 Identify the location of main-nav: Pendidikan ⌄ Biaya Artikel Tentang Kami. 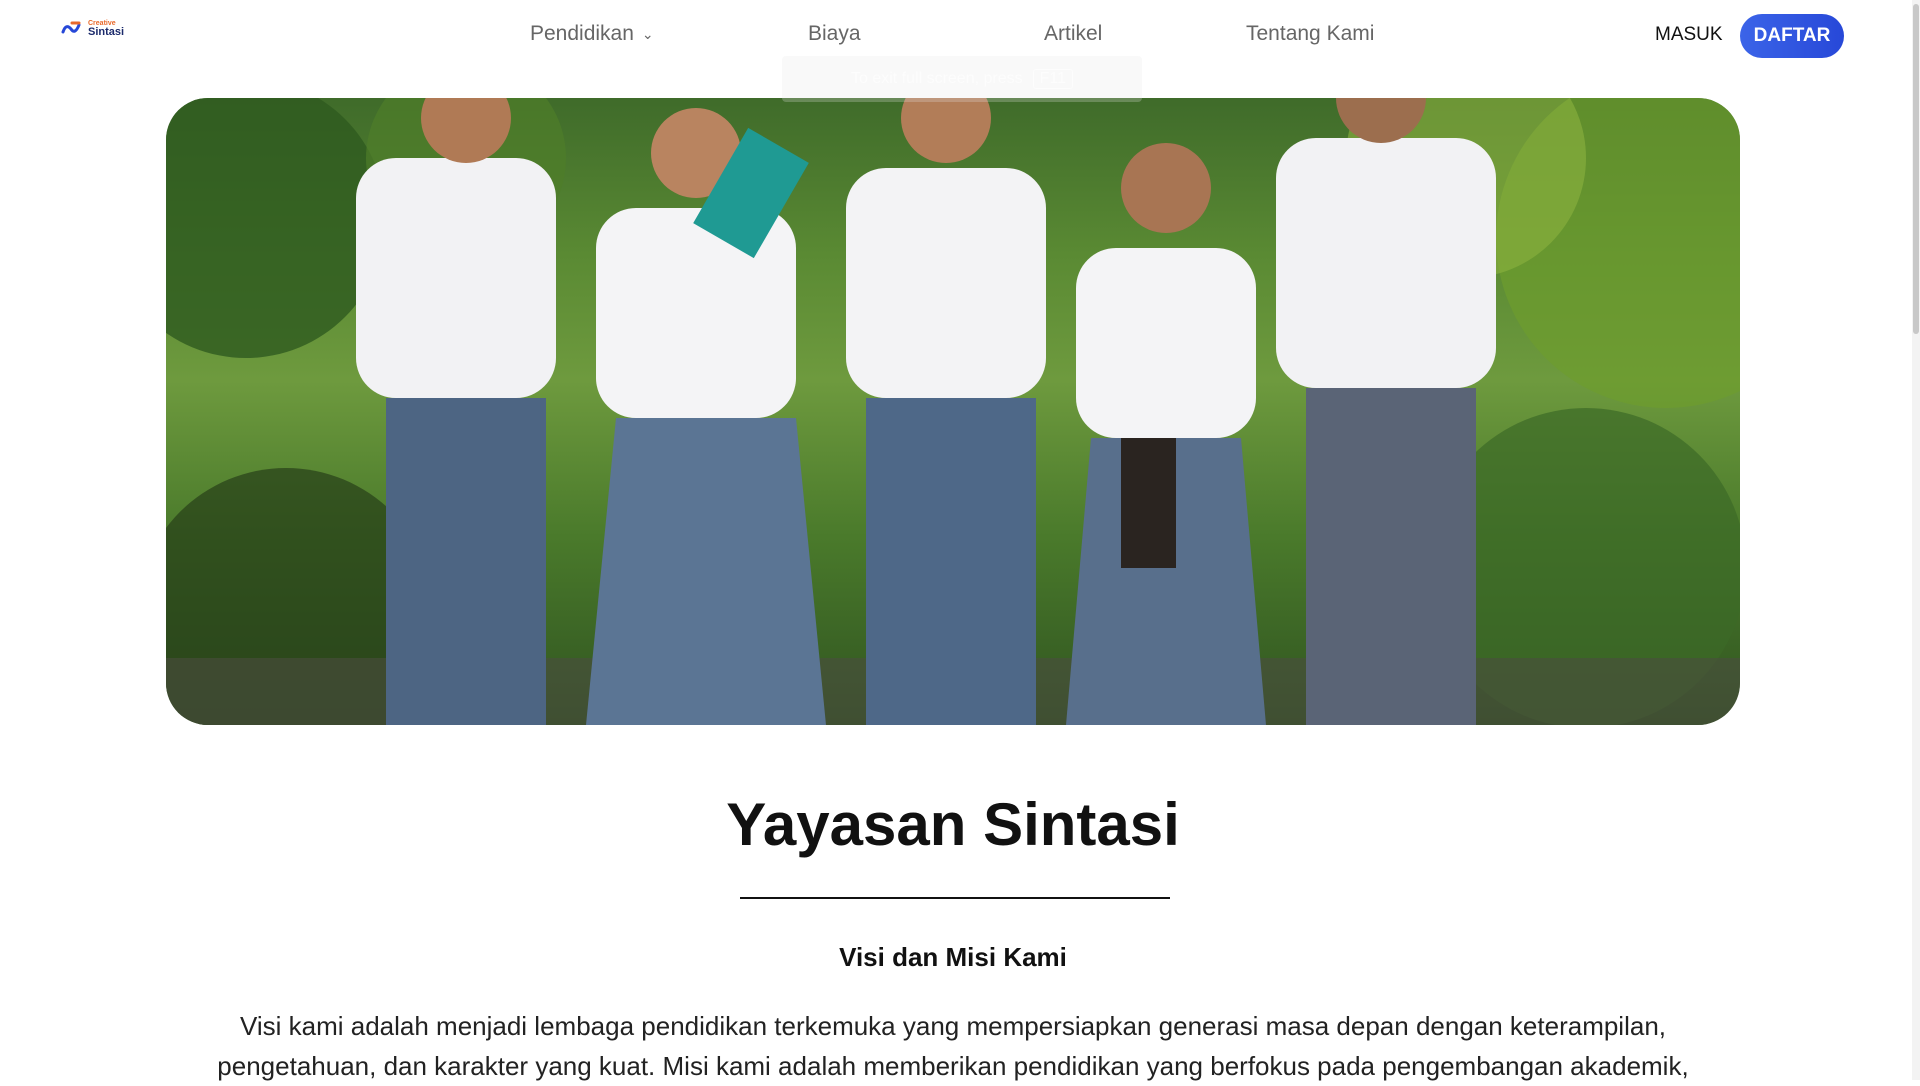
(960, 37).